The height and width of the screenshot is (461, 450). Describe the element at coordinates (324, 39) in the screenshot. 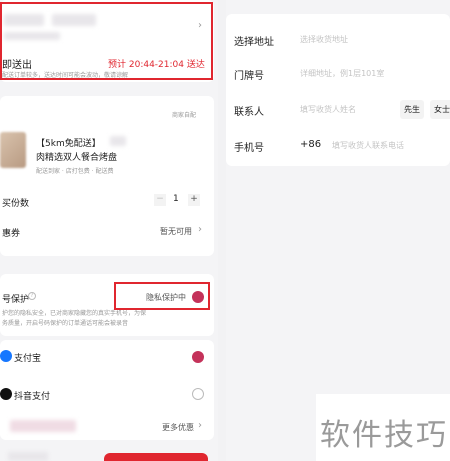

I see `addr-input: 选择收货地址` at that location.